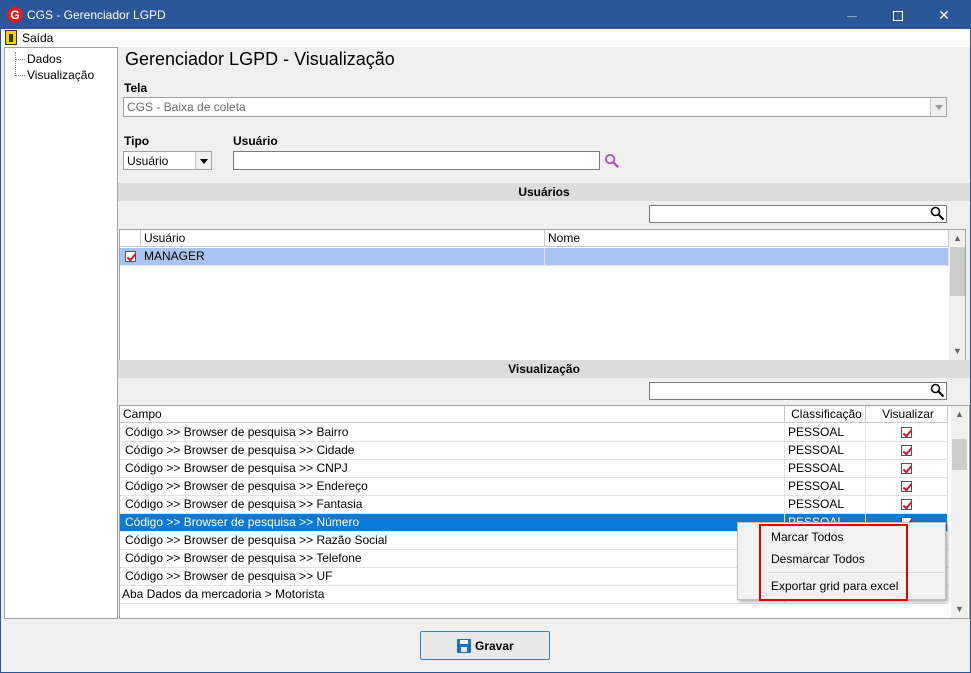  What do you see at coordinates (416, 160) in the screenshot?
I see `usuario-input` at bounding box center [416, 160].